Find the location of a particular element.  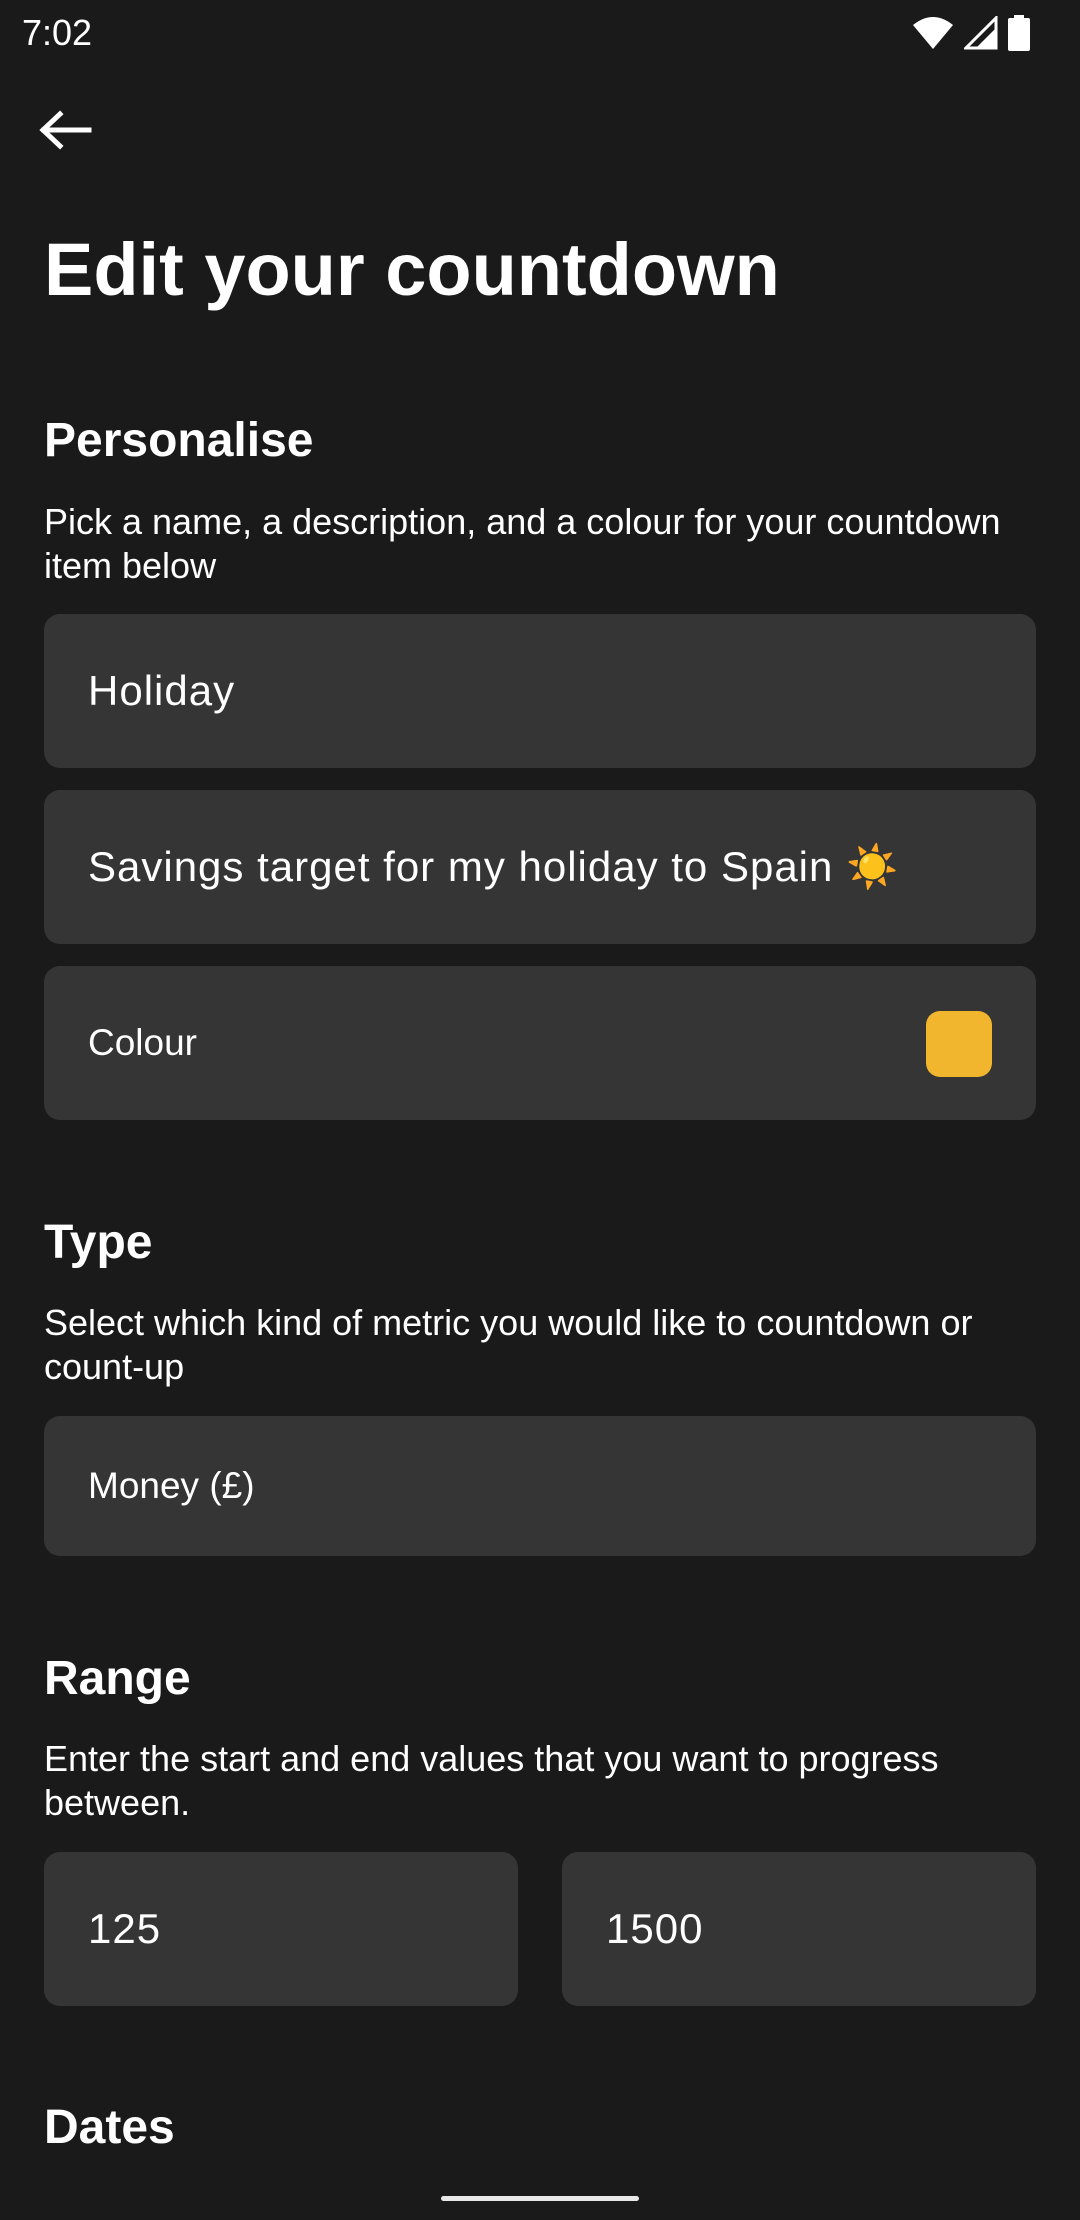

type-section-title: Type is located at coordinates (98, 1242).